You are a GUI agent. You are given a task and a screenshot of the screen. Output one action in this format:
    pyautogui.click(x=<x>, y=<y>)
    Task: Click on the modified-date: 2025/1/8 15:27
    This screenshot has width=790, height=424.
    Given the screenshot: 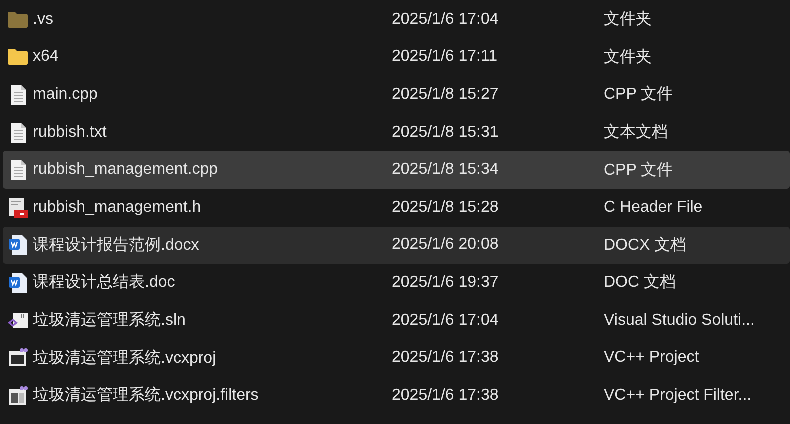 What is the action you would take?
    pyautogui.click(x=446, y=95)
    